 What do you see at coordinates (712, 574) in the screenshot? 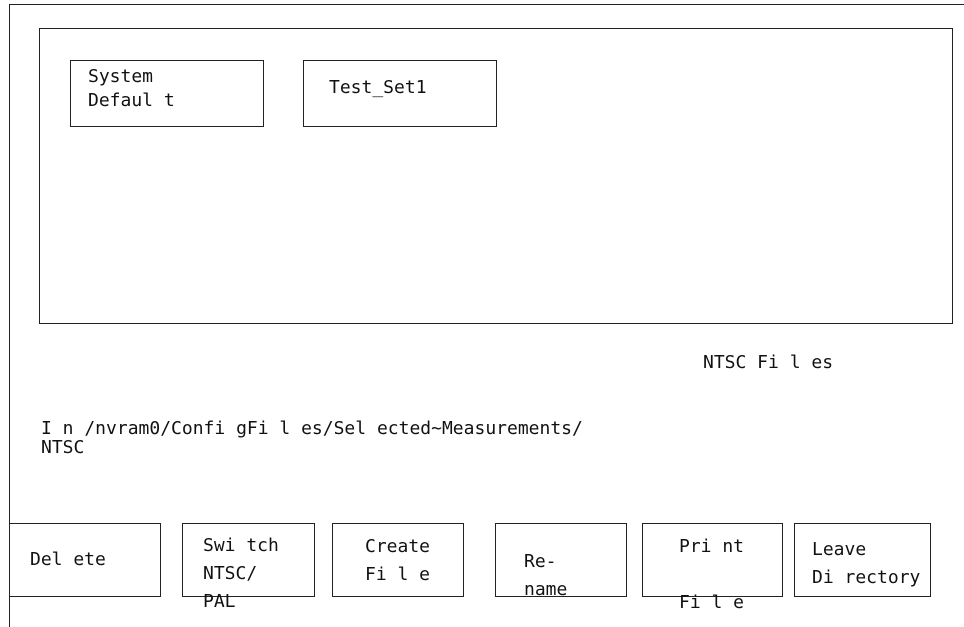
I see `print-label: Pri nt Fi l e` at bounding box center [712, 574].